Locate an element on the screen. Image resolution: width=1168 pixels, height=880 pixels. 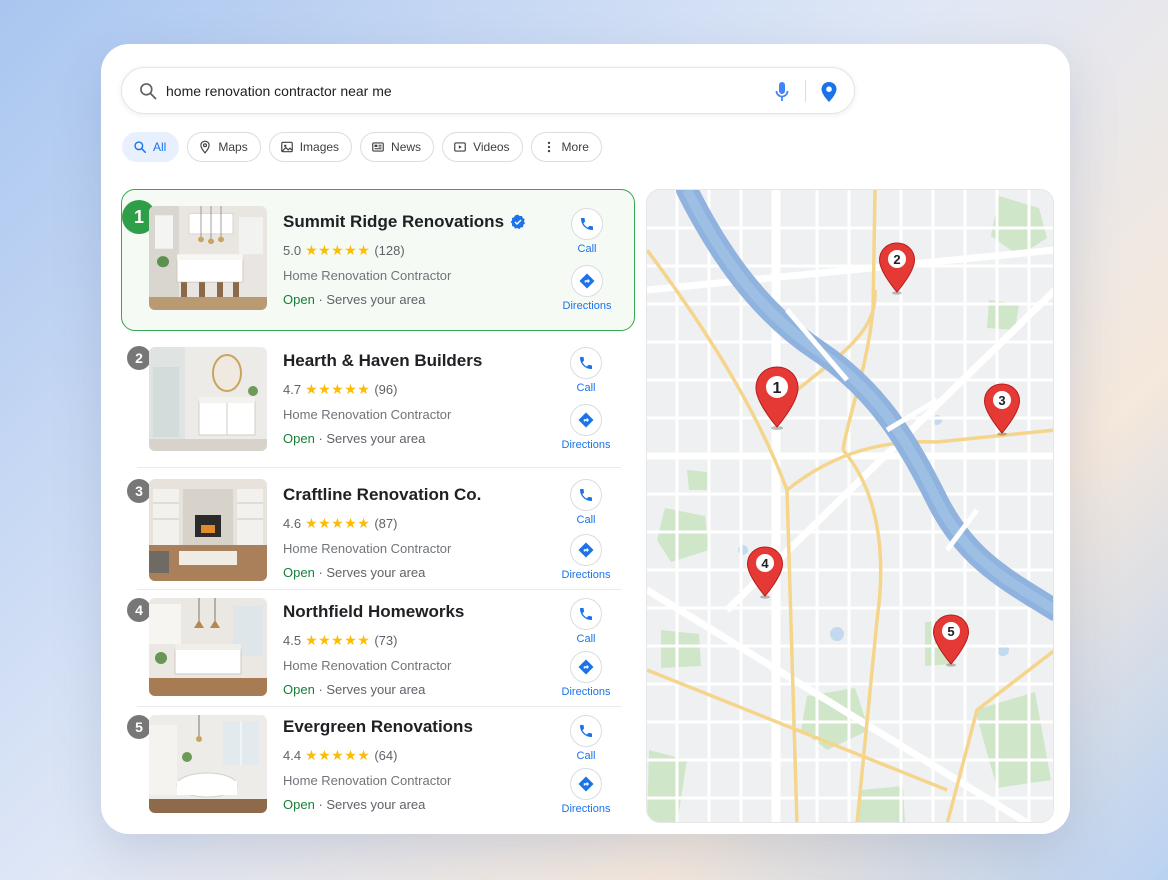
kitchen-island-photo is located at coordinates (208, 647).